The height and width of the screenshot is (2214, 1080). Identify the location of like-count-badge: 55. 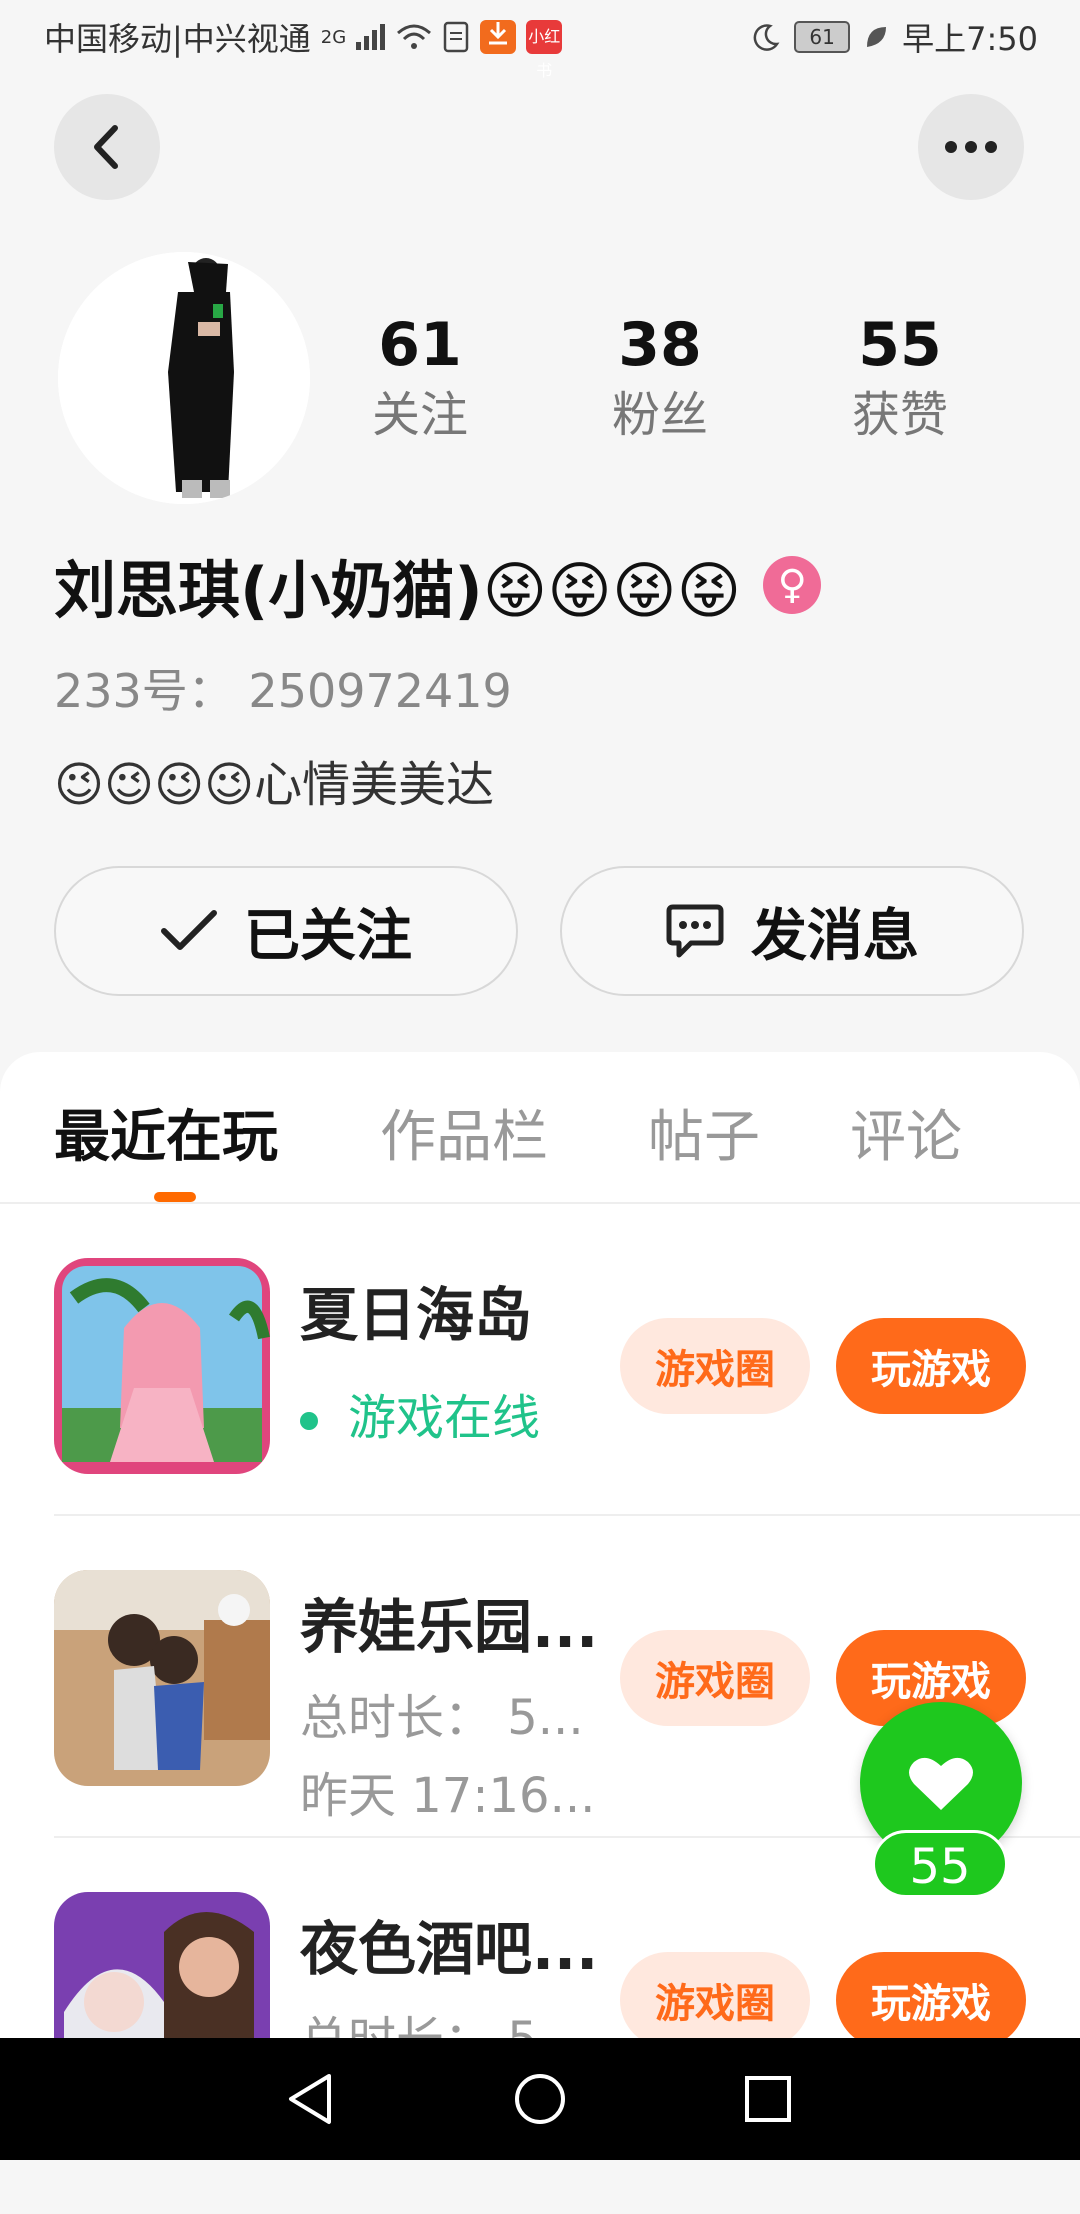
(940, 1864).